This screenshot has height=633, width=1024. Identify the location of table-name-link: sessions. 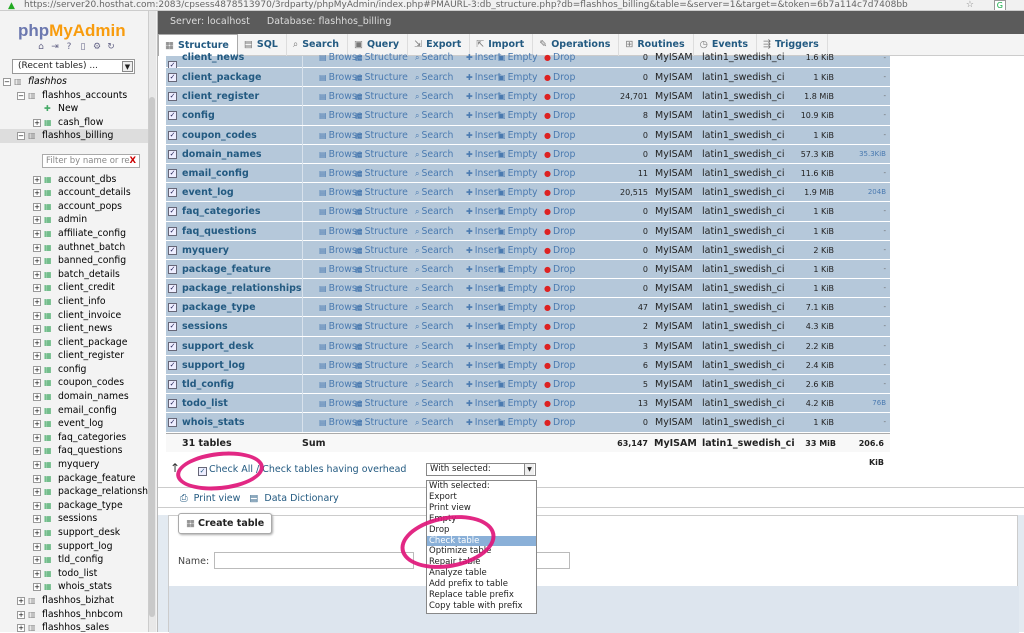
(205, 326).